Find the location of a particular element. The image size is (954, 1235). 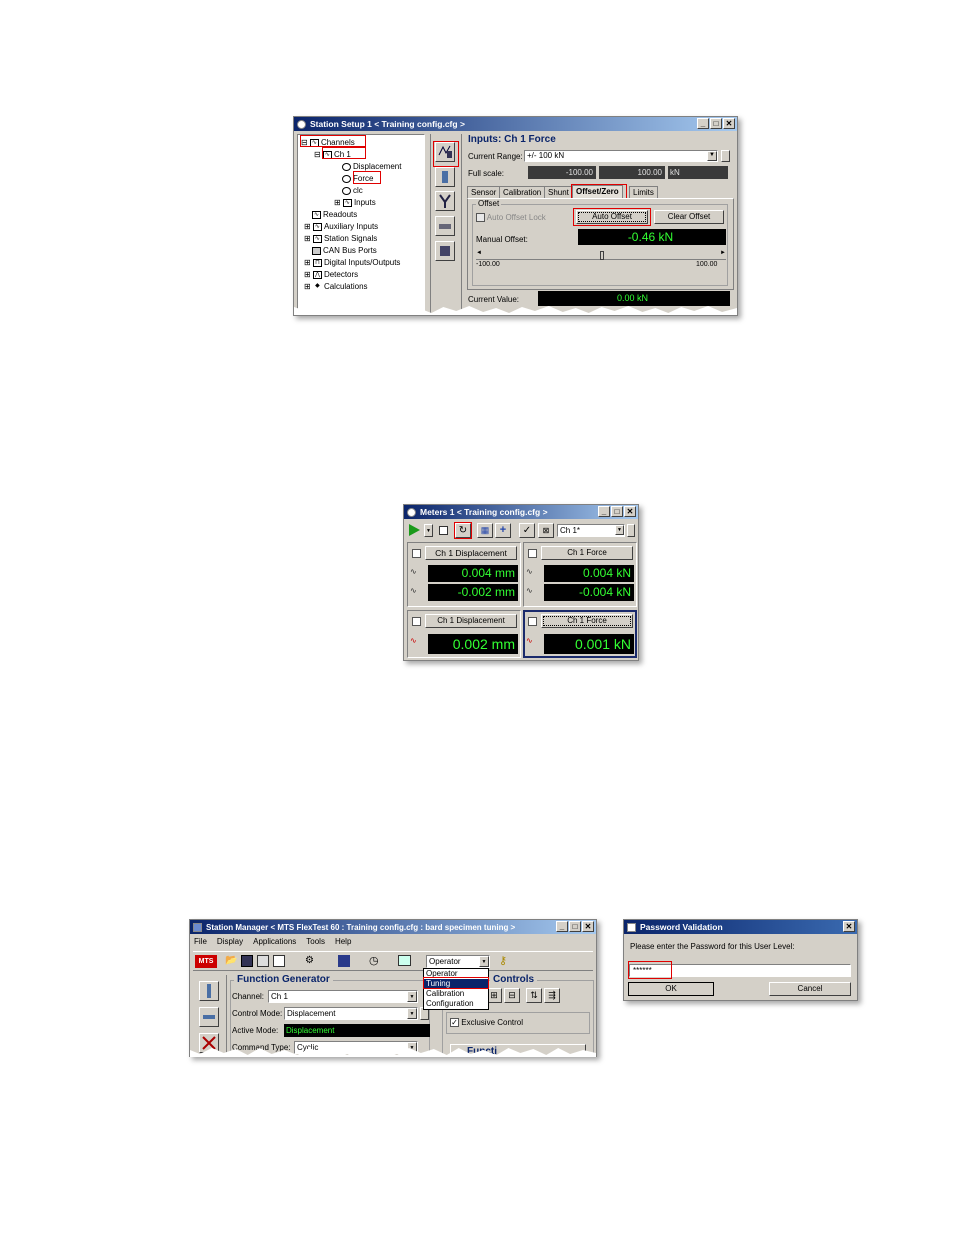

tab-sensor: Sensor is located at coordinates (484, 192).